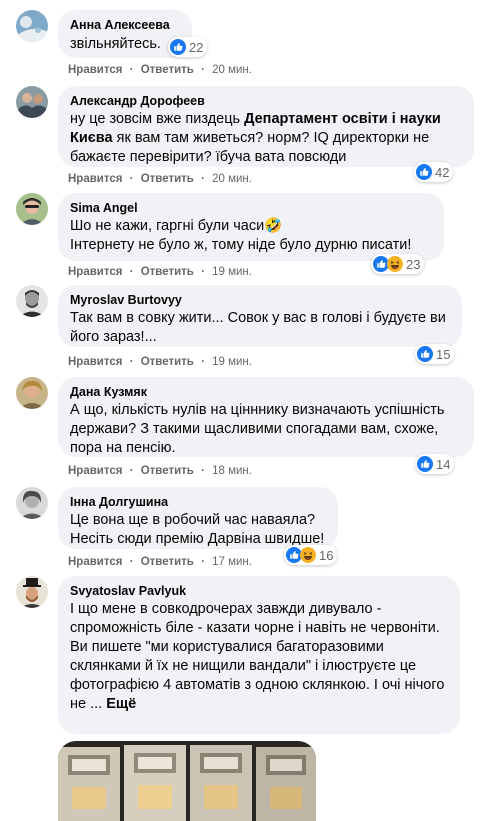 This screenshot has width=493, height=821. I want to click on comment-photo, so click(187, 781).